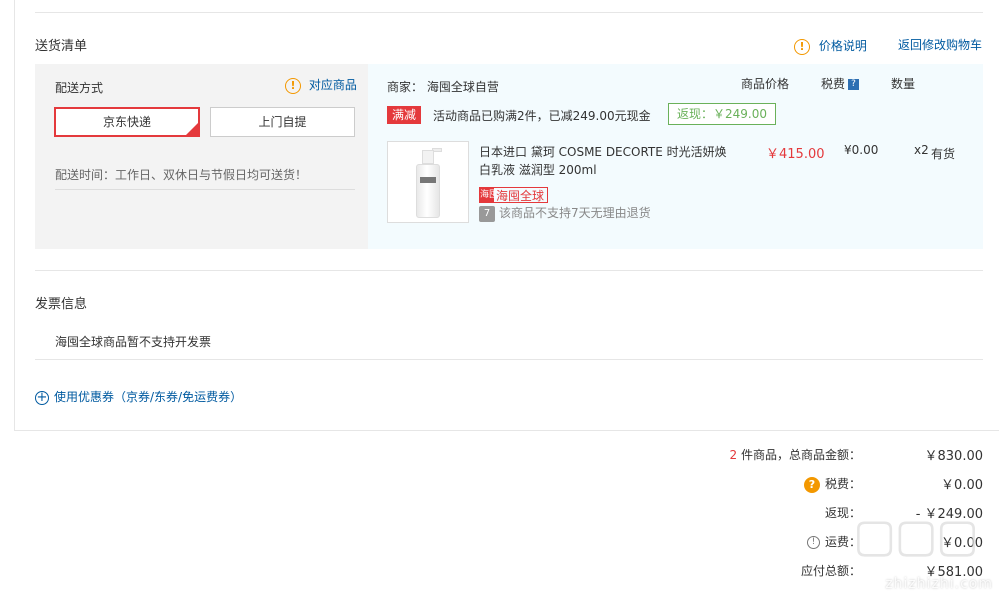 Image resolution: width=999 pixels, height=596 pixels. I want to click on column-tax-label: 税费, so click(833, 84).